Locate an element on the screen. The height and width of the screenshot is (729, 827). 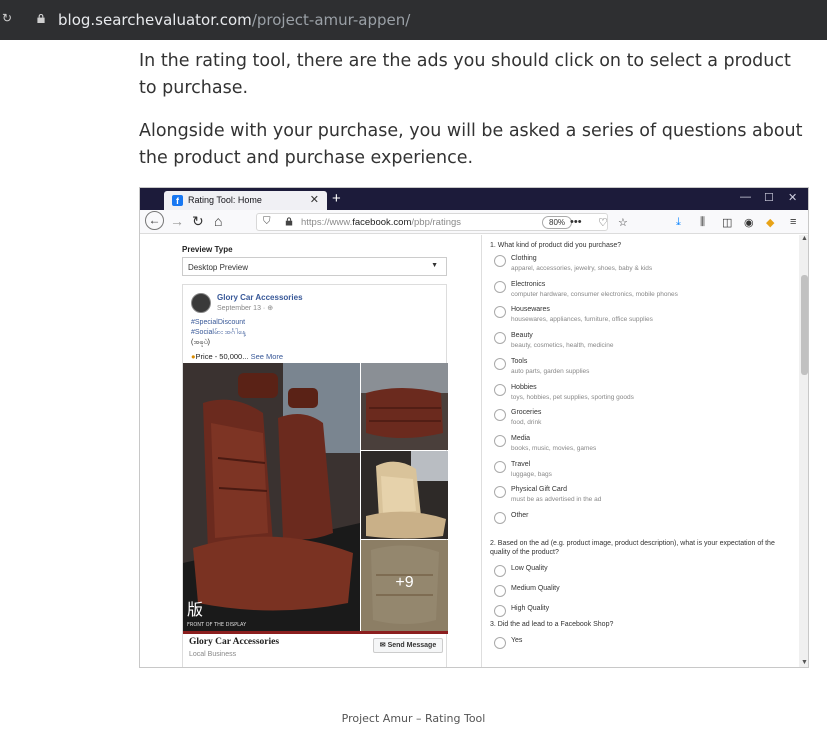
shield-icon: ⛉ is located at coordinates (267, 221).